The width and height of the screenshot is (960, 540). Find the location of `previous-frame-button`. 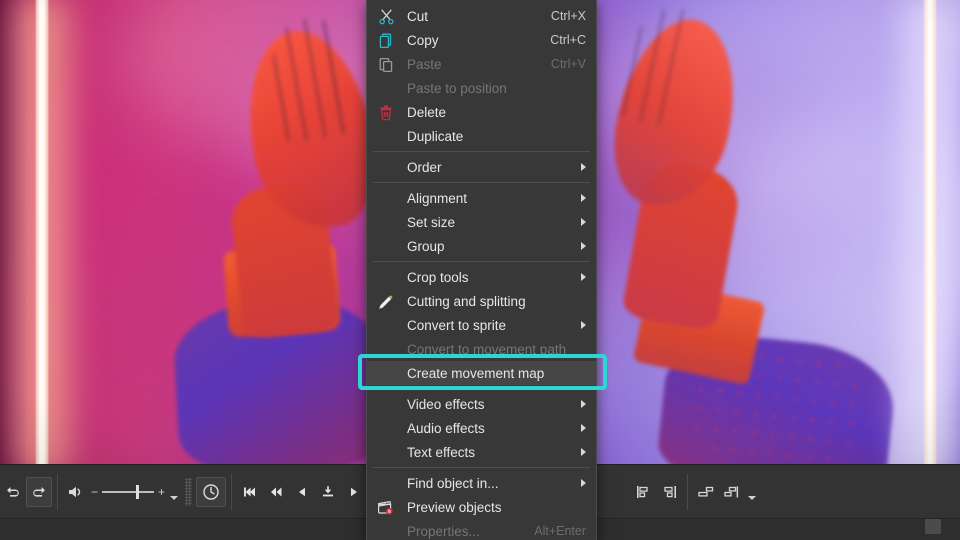

previous-frame-button is located at coordinates (302, 492).